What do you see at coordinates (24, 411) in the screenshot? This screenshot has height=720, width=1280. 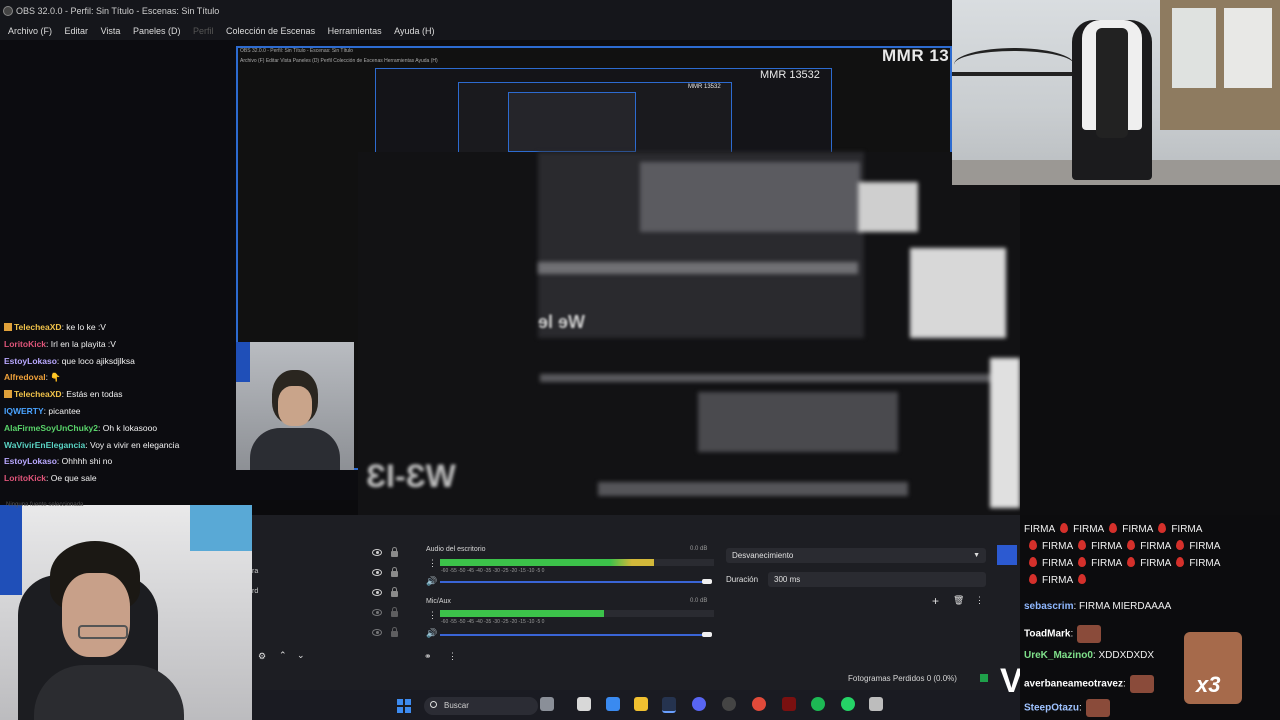 I see `chat-username: IQWERTY` at bounding box center [24, 411].